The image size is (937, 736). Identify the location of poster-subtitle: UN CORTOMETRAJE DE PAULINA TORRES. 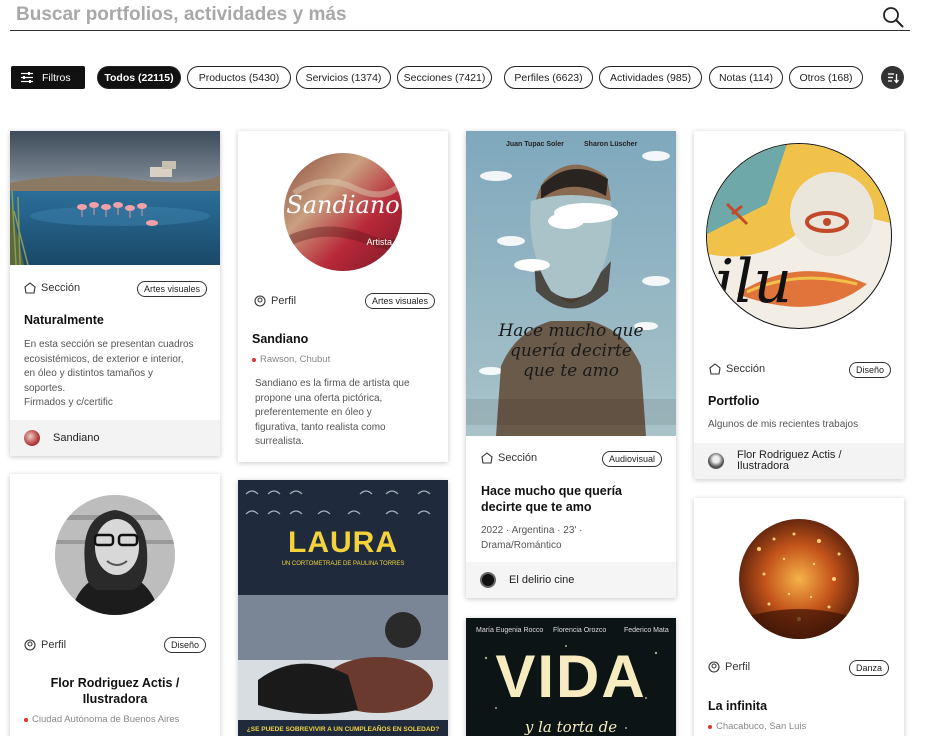
(343, 564).